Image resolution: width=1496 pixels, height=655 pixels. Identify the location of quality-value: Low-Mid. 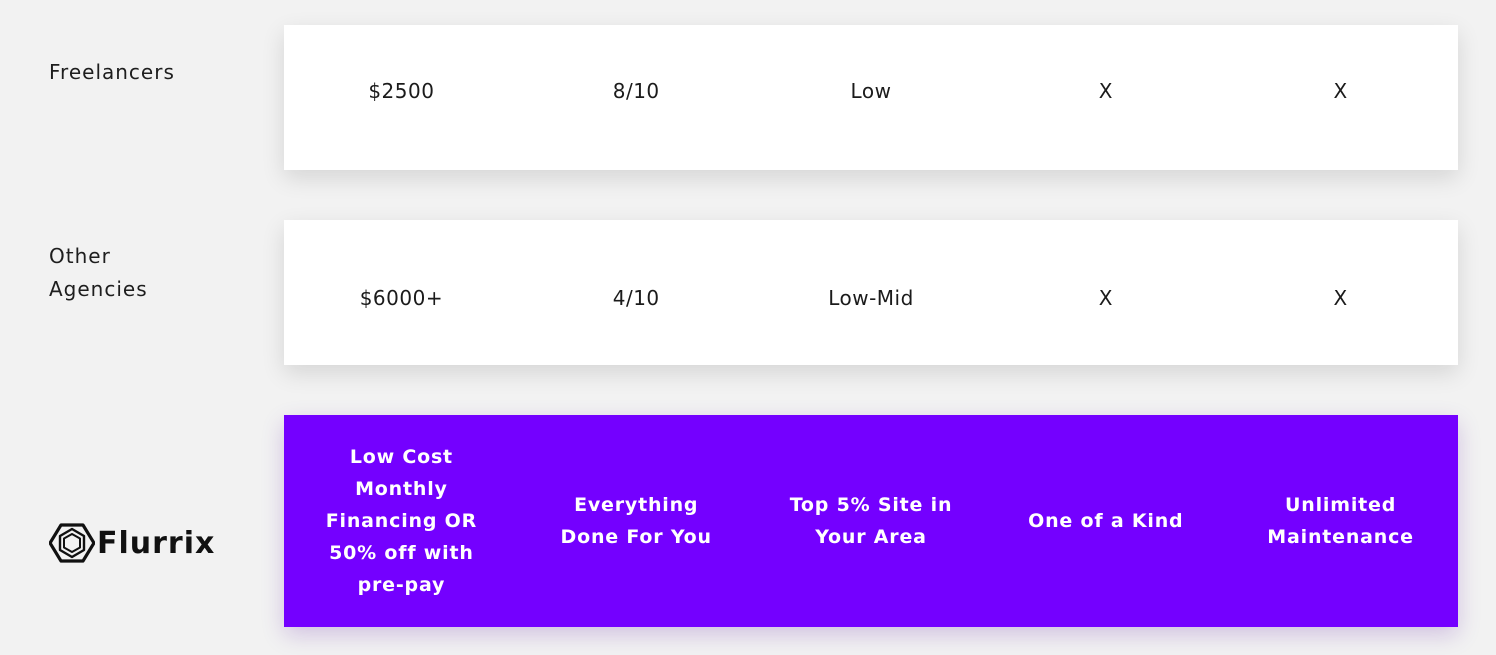
(871, 297).